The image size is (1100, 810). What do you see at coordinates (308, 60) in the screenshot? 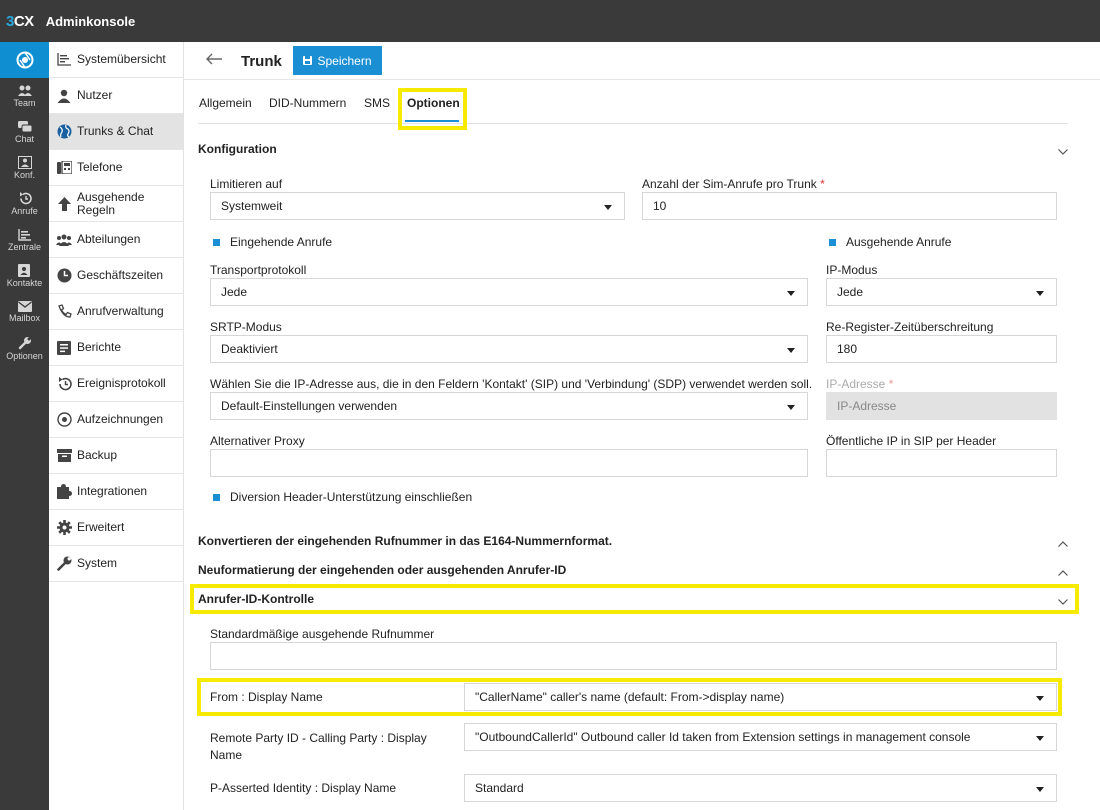
I see `save-icon` at bounding box center [308, 60].